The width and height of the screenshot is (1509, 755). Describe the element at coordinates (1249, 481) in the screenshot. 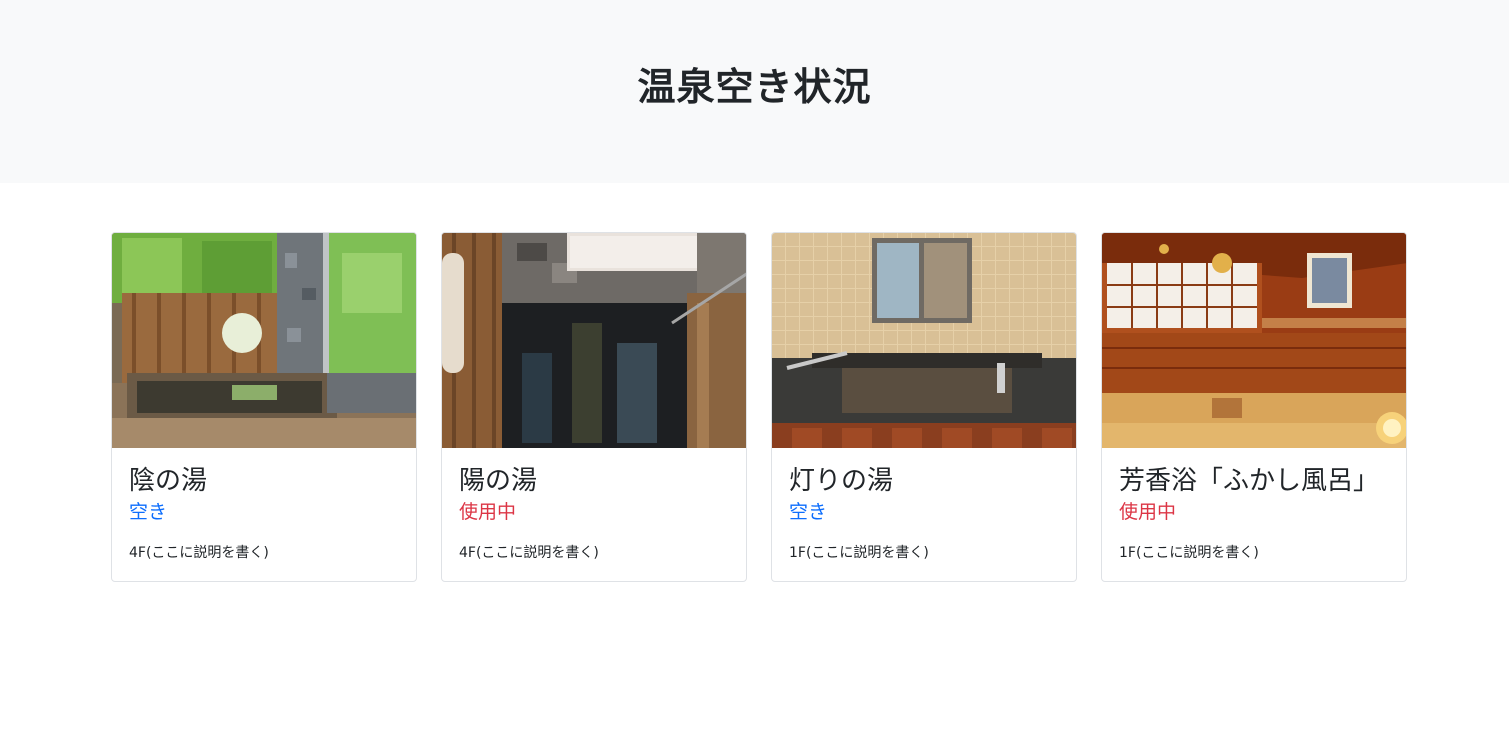

I see `bath-title: 芳香浴「ふかし風呂」` at that location.